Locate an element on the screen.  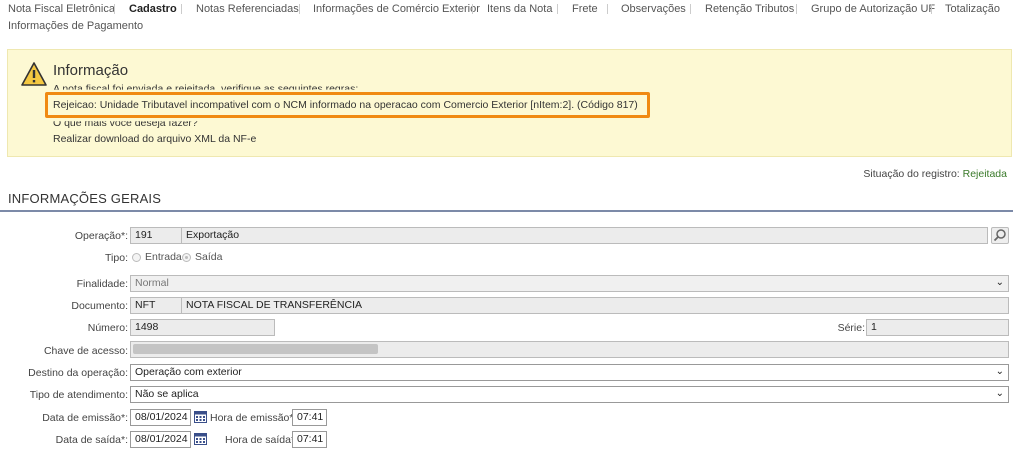
finalidade-select: Normal ⌄ is located at coordinates (569, 283).